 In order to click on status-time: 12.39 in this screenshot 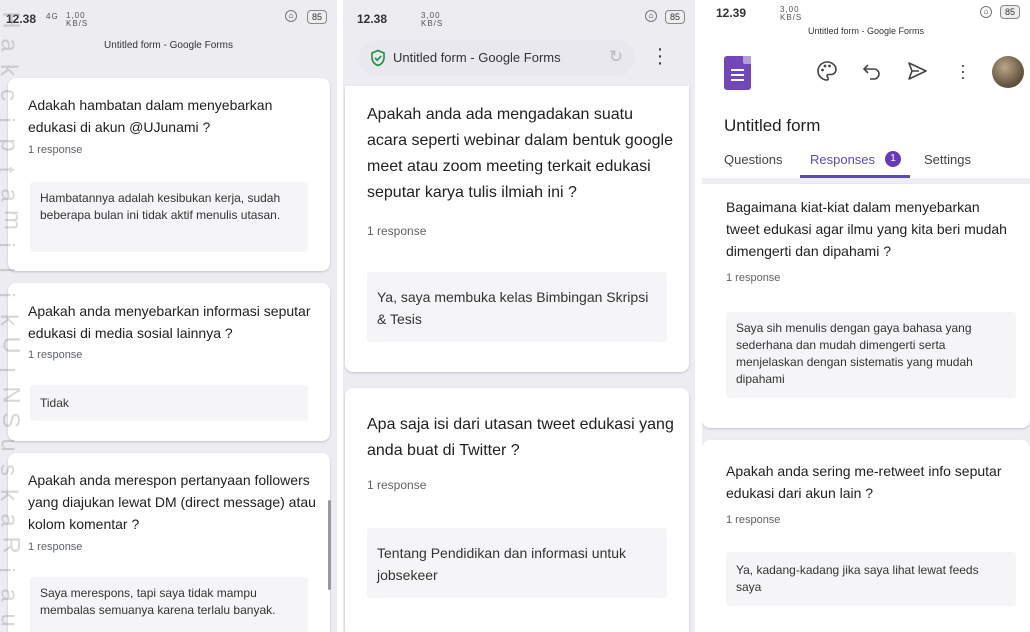, I will do `click(731, 13)`.